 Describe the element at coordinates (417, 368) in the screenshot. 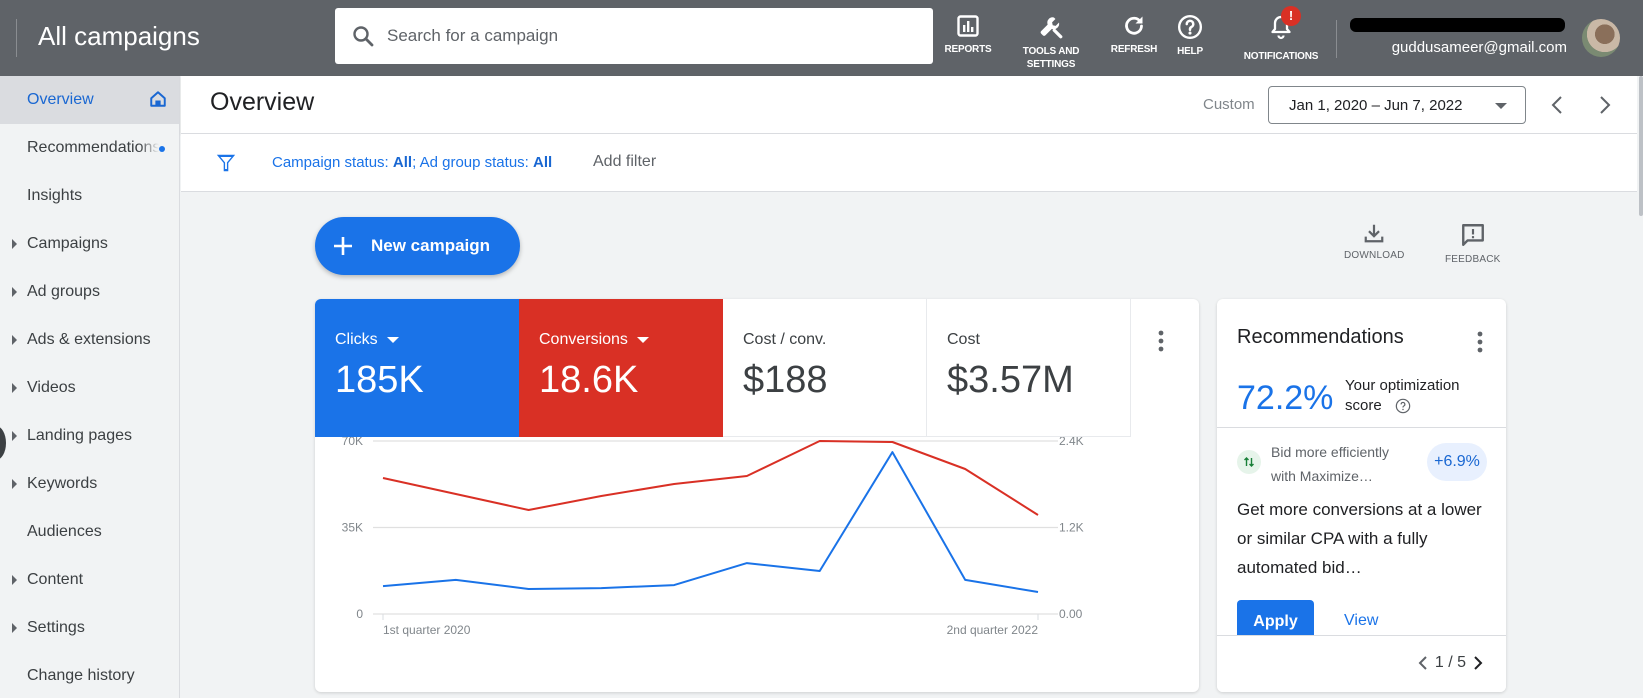

I see `metric-clicks: Clicks 185K` at that location.